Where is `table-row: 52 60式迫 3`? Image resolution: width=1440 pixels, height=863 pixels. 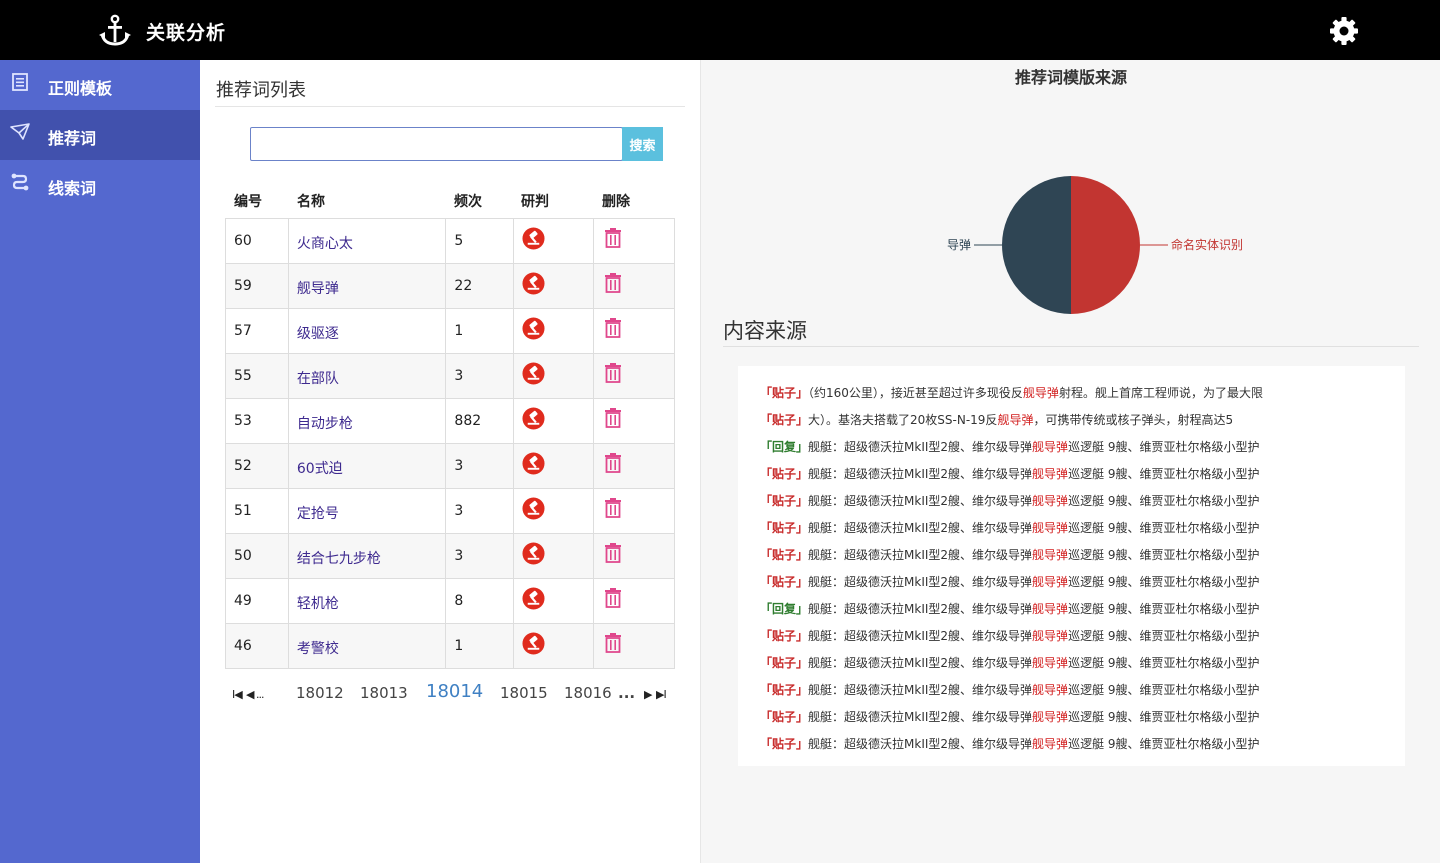
table-row: 52 60式迫 3 is located at coordinates (450, 466).